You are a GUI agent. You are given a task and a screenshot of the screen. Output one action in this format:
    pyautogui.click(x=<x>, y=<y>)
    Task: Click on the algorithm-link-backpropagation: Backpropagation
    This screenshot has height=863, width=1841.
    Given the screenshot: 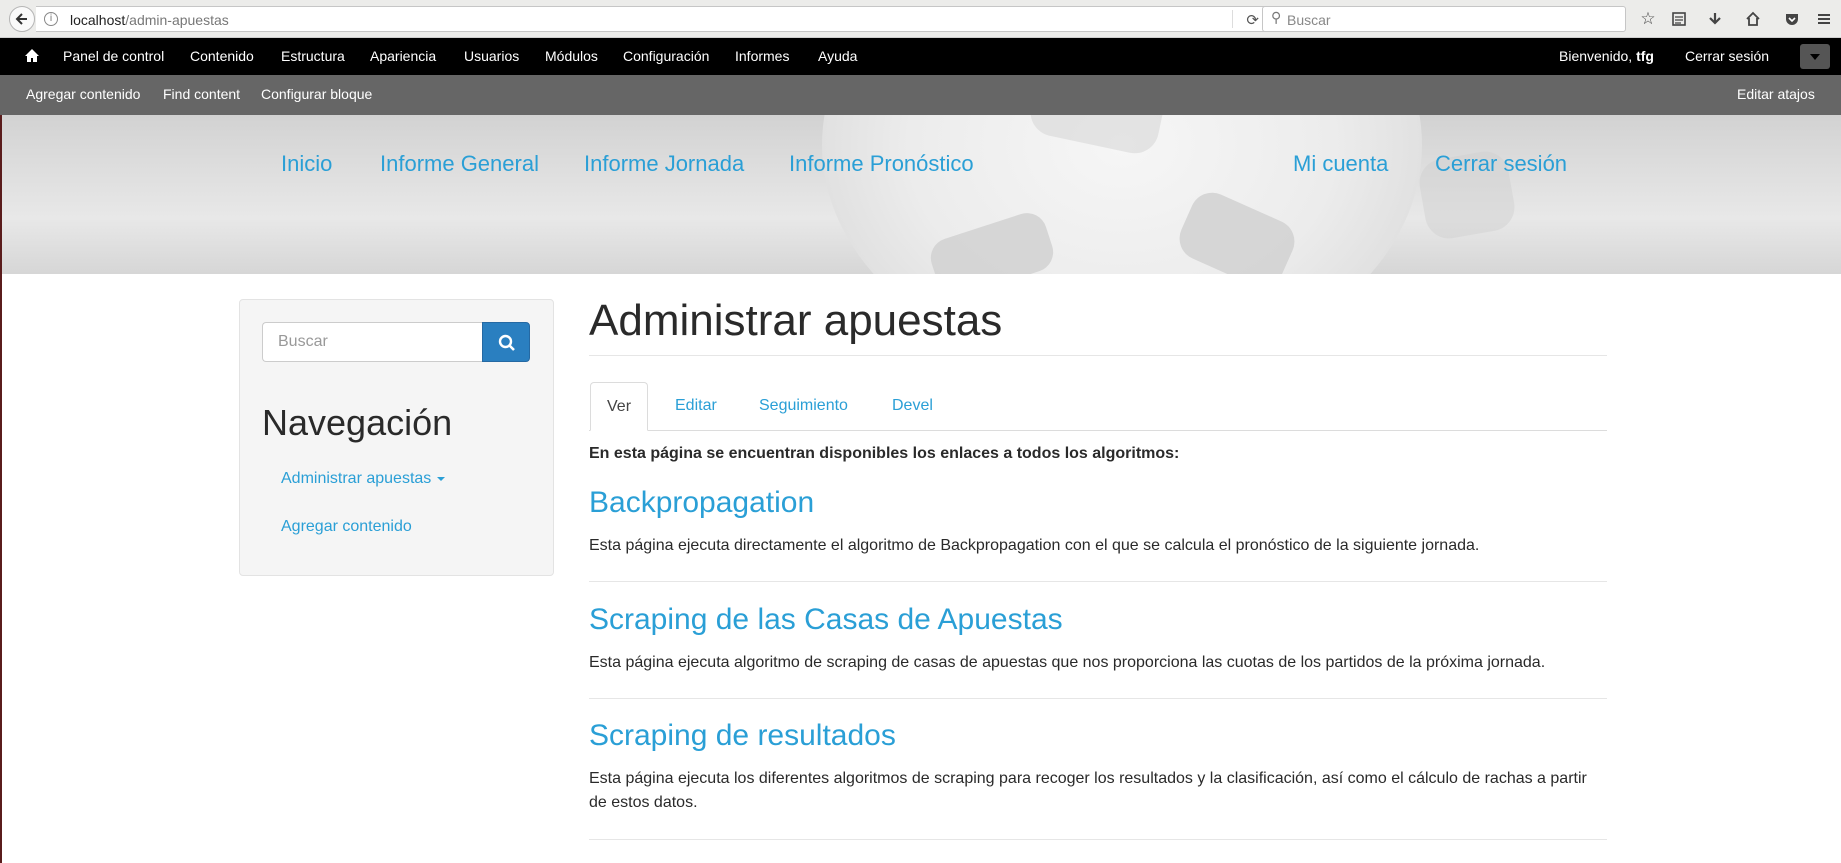 What is the action you would take?
    pyautogui.click(x=701, y=503)
    